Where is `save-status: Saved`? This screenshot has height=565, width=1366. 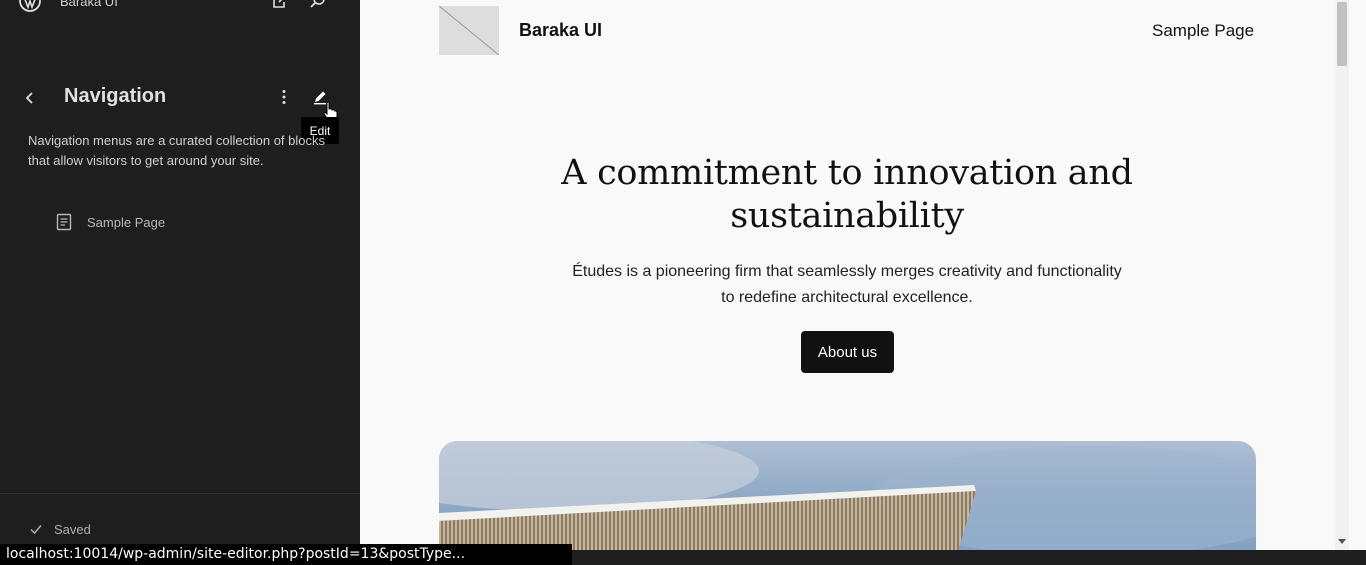 save-status: Saved is located at coordinates (59, 529).